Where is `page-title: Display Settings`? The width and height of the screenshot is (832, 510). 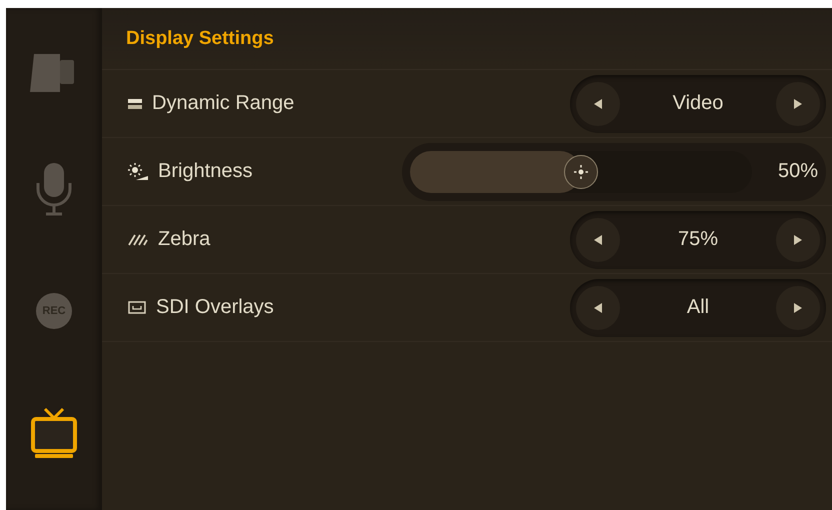
page-title: Display Settings is located at coordinates (467, 39).